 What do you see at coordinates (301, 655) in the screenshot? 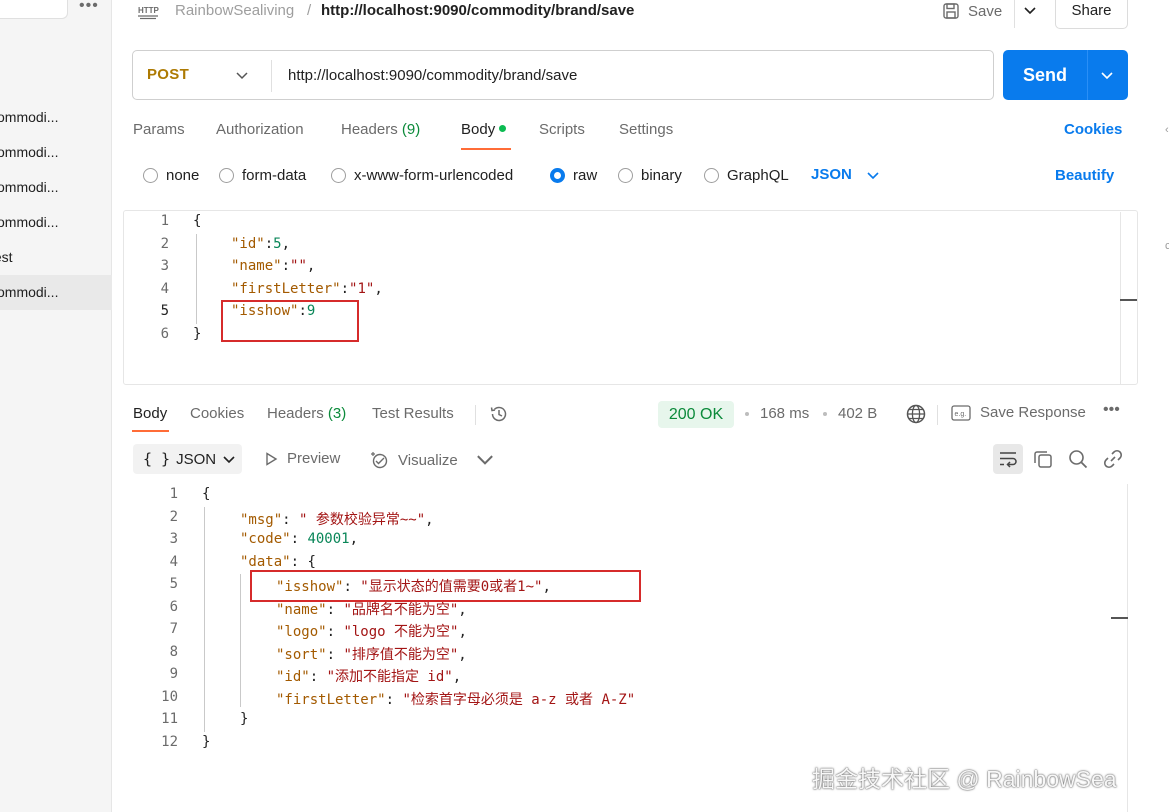
I see `json-key: "sort"` at bounding box center [301, 655].